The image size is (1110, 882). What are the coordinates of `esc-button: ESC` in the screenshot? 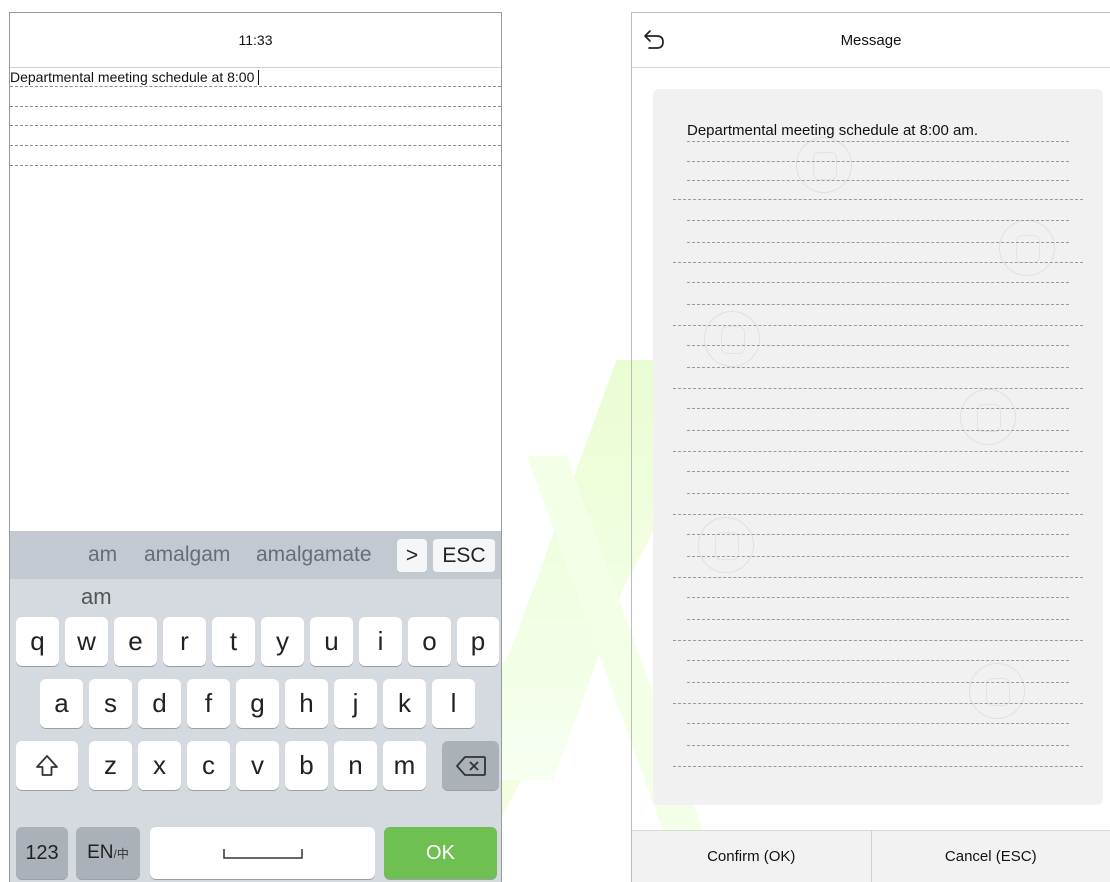 It's located at (464, 555).